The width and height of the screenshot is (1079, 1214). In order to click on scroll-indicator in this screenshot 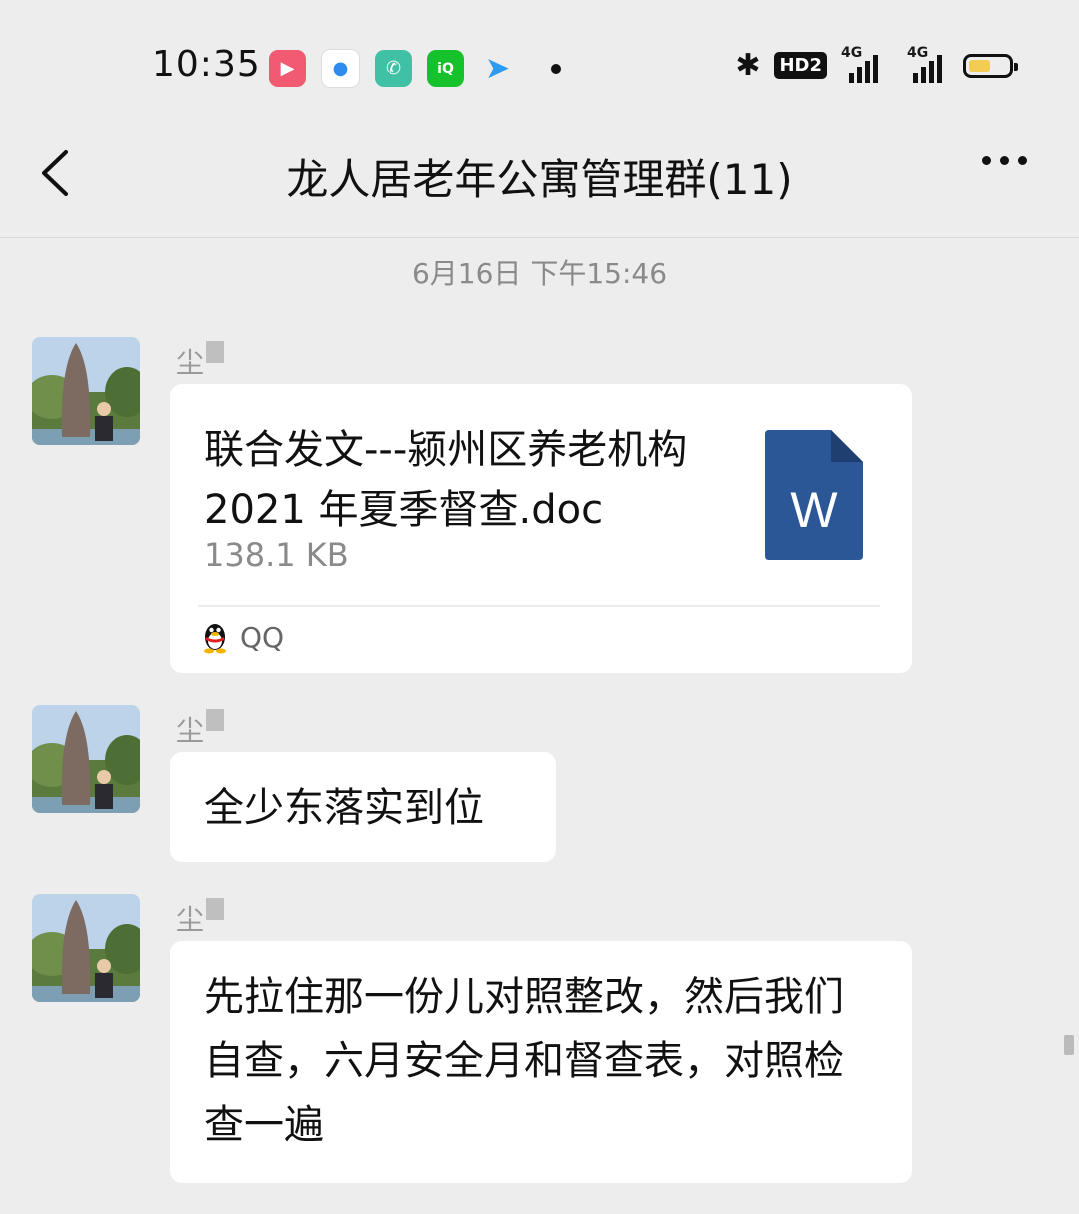, I will do `click(1069, 1045)`.